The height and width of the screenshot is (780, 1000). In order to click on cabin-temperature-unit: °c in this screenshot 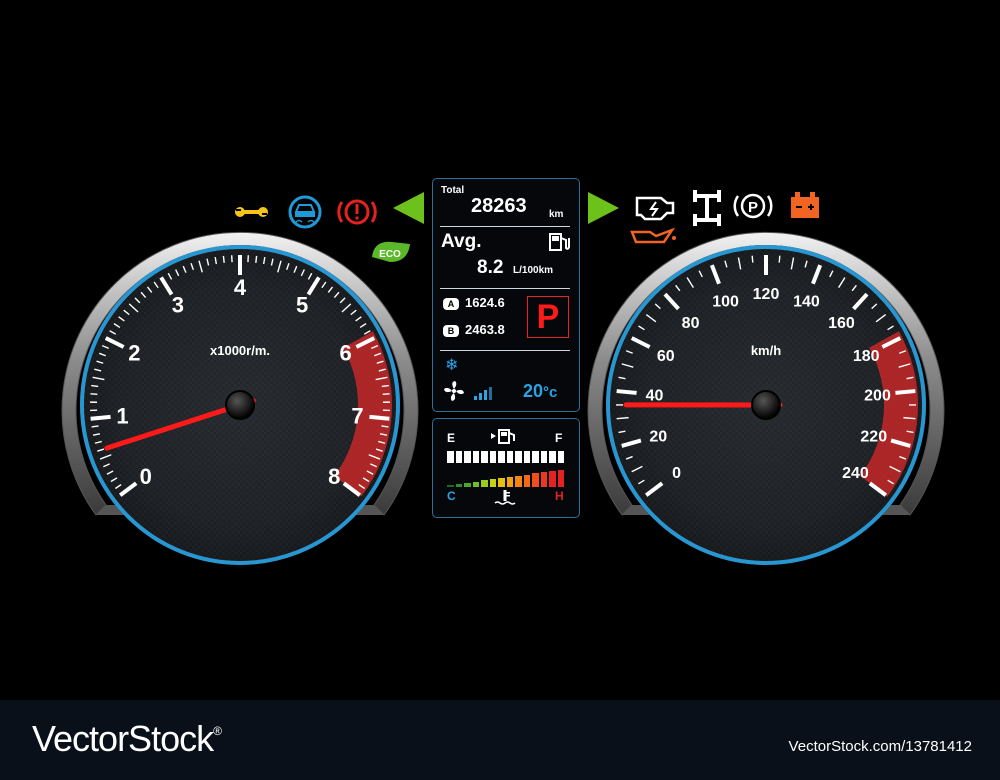, I will do `click(550, 392)`.